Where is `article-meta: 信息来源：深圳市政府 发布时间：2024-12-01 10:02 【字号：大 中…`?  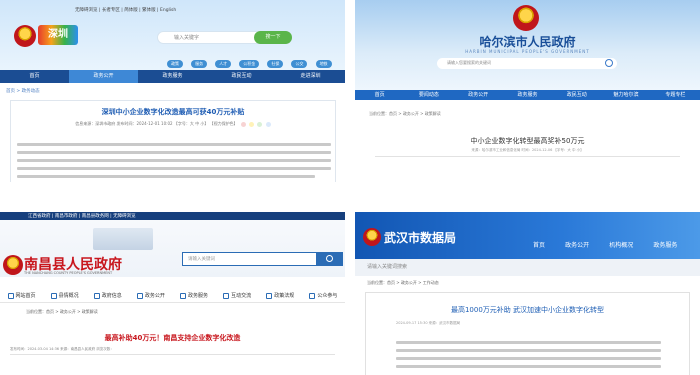 article-meta: 信息来源：深圳市政府 发布时间：2024-12-01 10:02 【字号：大 中… is located at coordinates (173, 124).